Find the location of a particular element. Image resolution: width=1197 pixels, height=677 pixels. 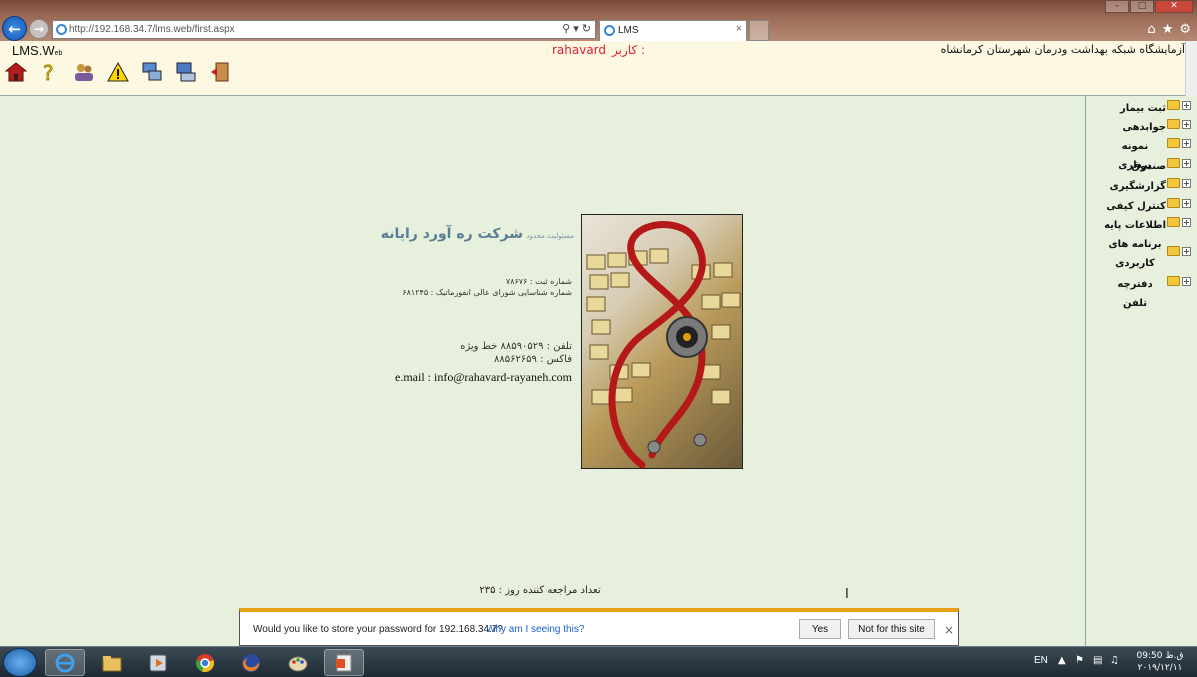

sidebar-item-label: برنامه های کاربردی is located at coordinates (1135, 254).